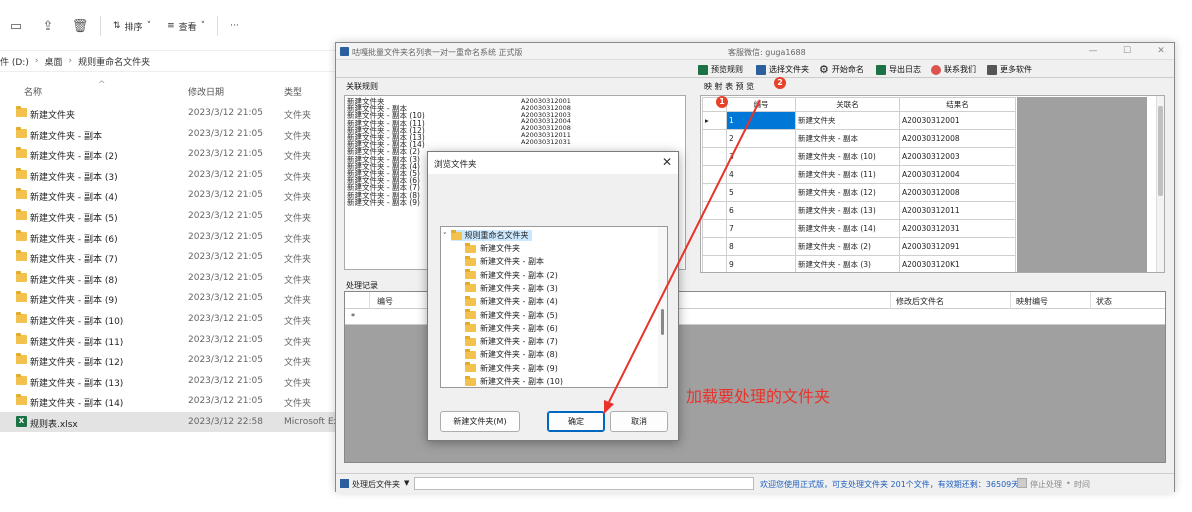  I want to click on step-badge-1: 1, so click(722, 102).